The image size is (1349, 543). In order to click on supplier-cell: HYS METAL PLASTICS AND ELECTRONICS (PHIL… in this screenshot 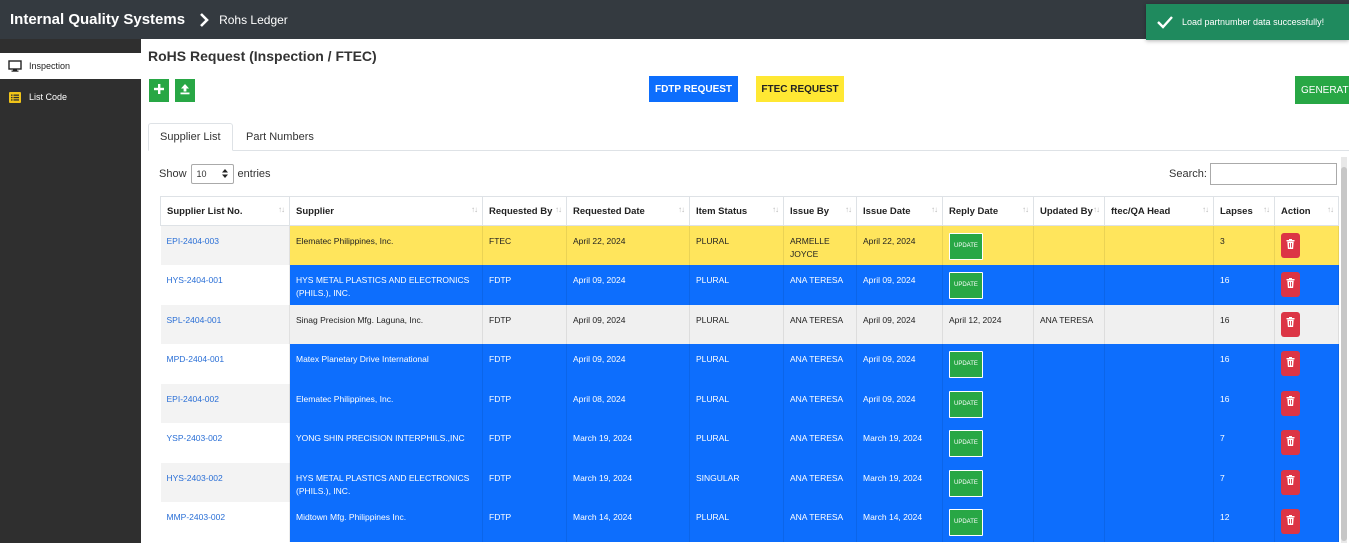, I will do `click(386, 482)`.